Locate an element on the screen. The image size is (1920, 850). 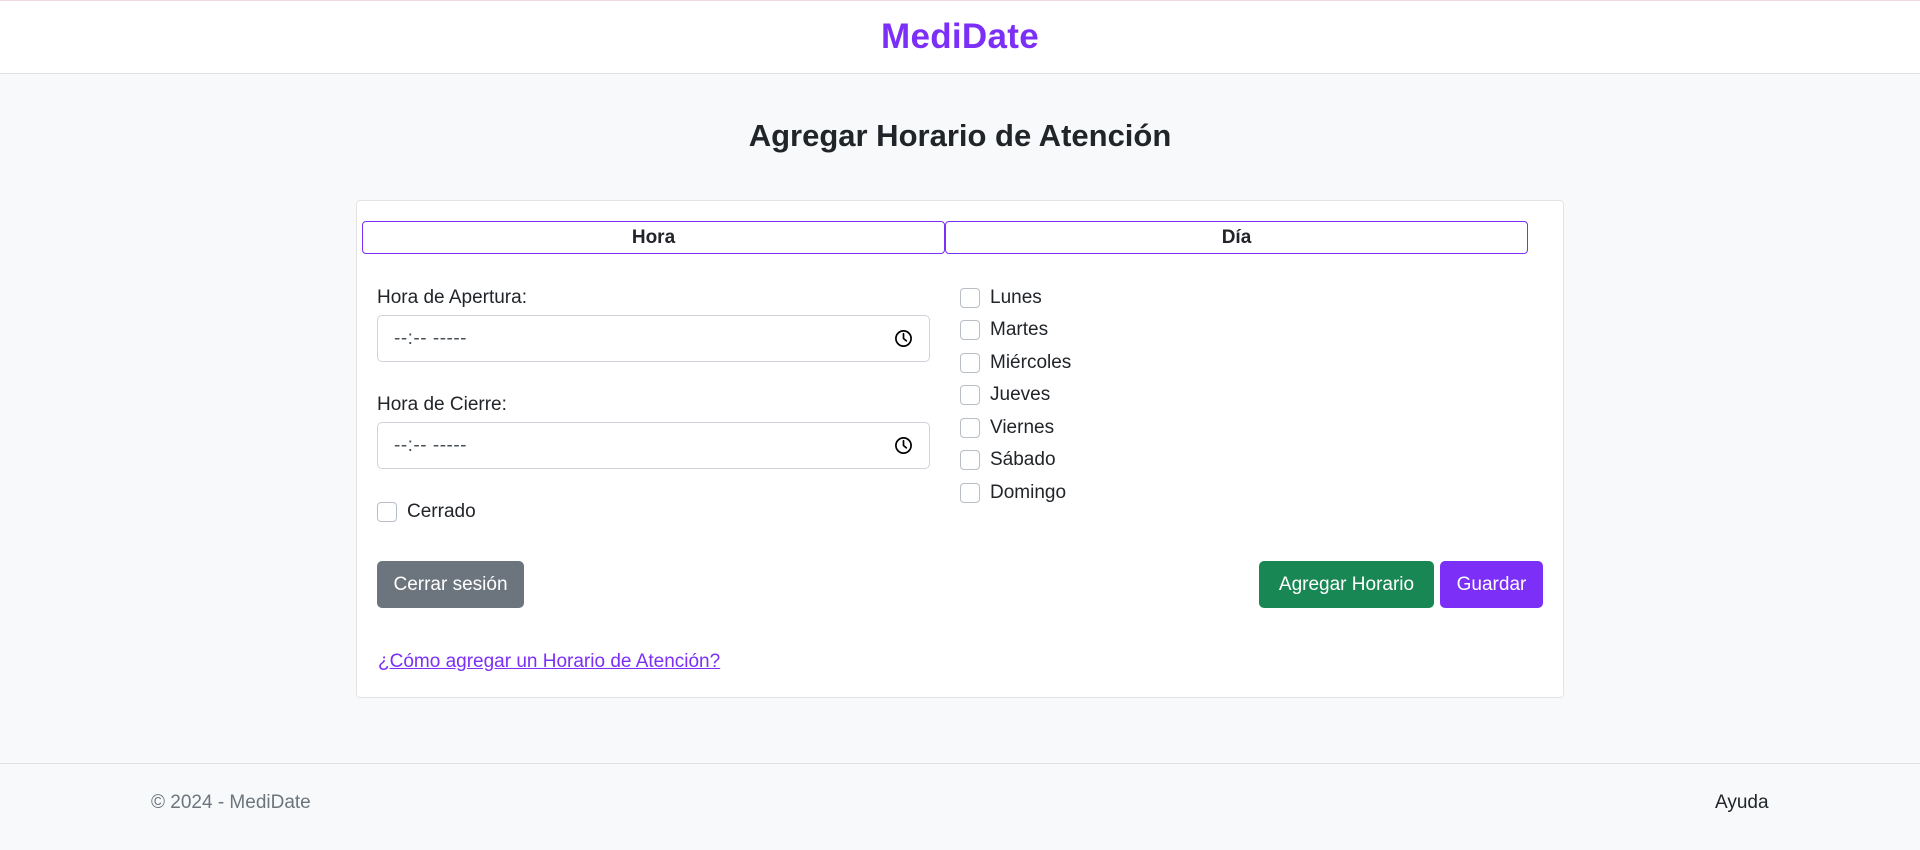
day-label: Miércoles is located at coordinates (1031, 362).